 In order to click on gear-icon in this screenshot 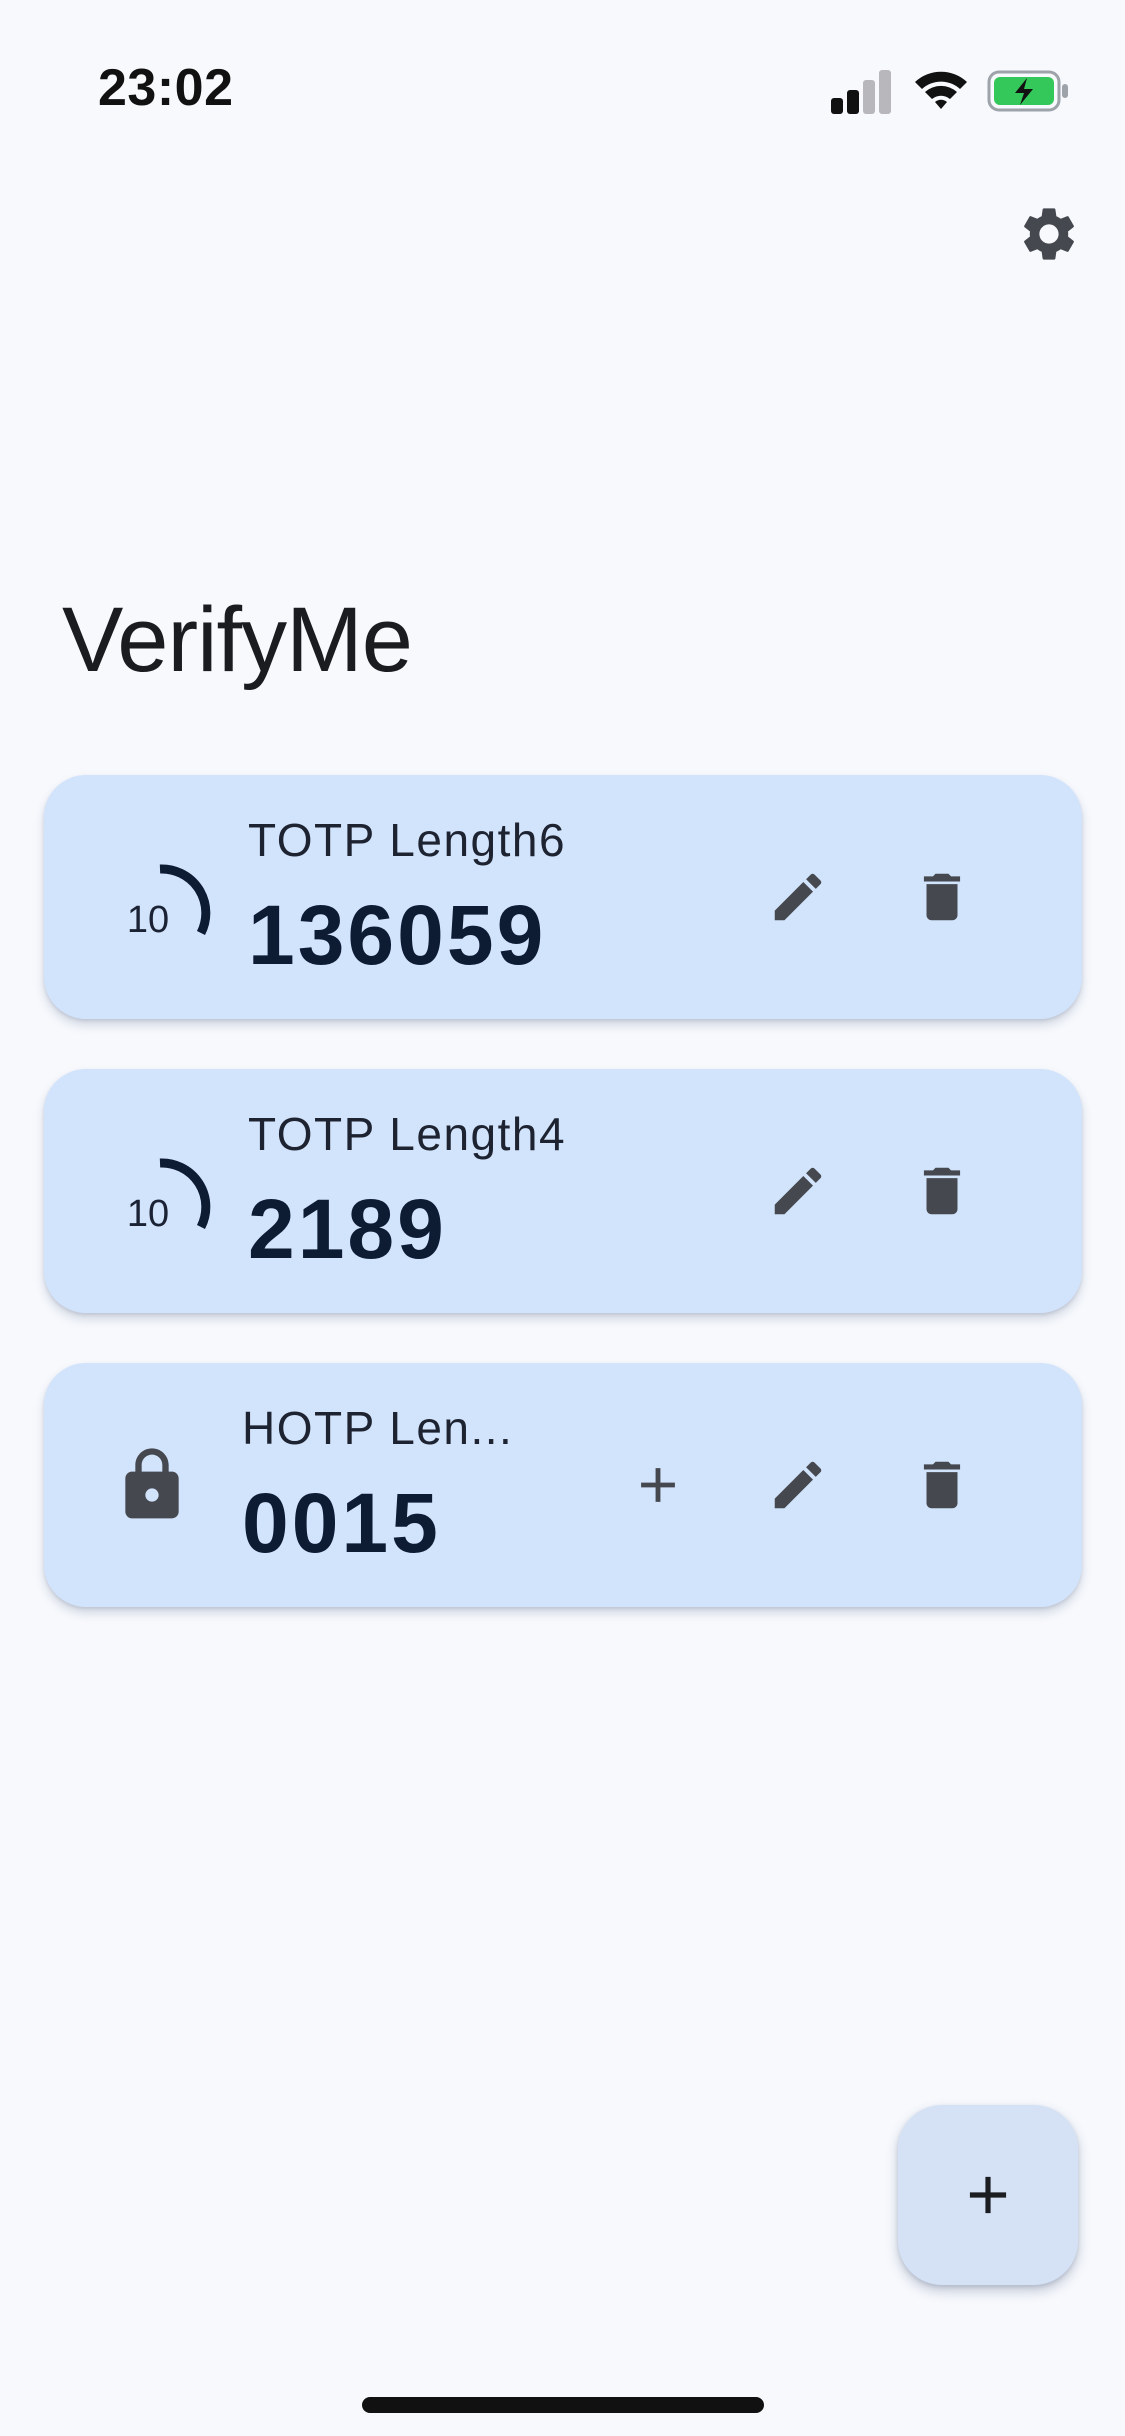, I will do `click(1049, 234)`.